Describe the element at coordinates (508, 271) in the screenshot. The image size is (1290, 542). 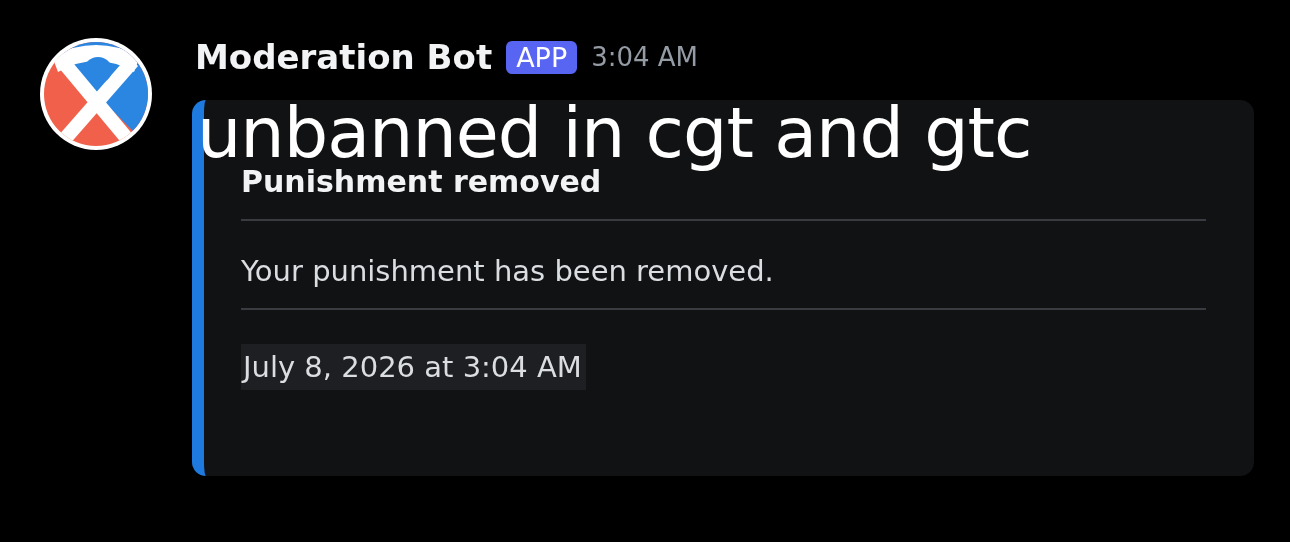
I see `embed-description: Your punishment has been removed.` at that location.